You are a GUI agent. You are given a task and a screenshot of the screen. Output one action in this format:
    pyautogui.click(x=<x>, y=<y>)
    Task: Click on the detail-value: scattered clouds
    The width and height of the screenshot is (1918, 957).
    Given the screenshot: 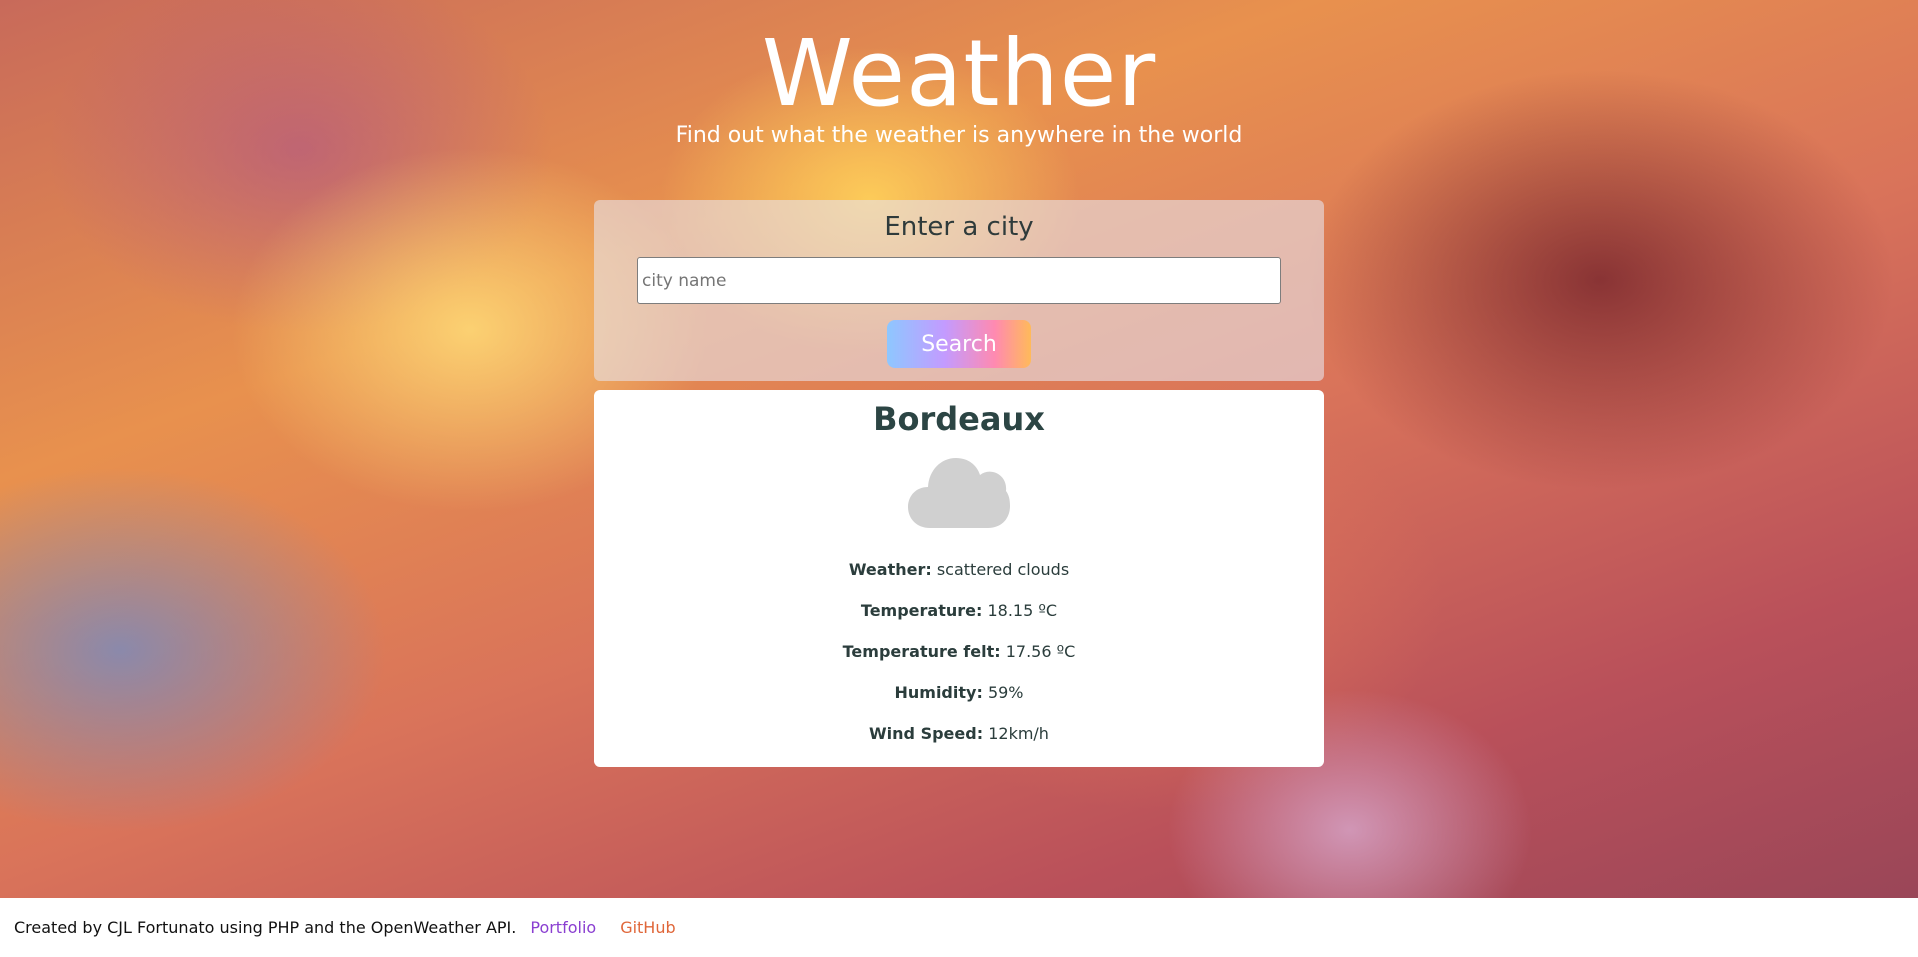 What is the action you would take?
    pyautogui.click(x=1003, y=569)
    